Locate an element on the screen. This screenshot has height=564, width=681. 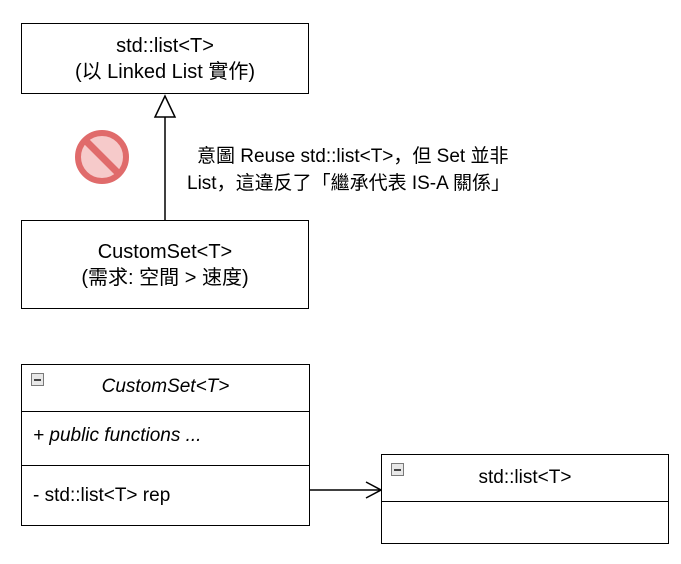
composition-class-name: CustomSet<T> is located at coordinates (165, 386).